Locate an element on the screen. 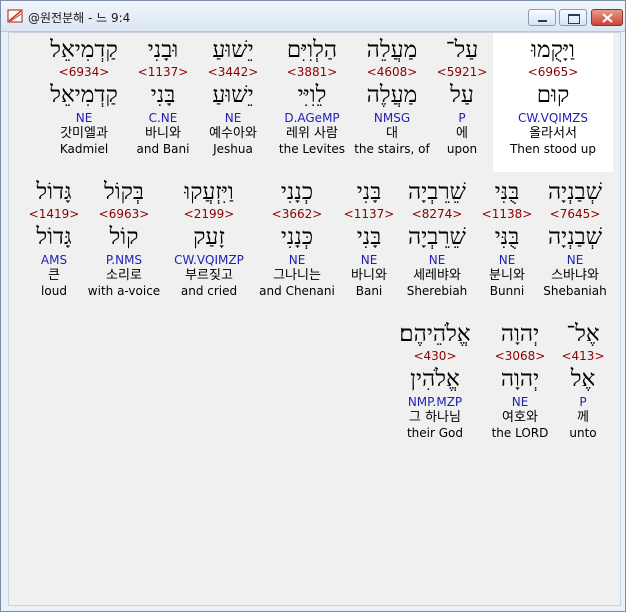  korean-gloss: 스바냐와 is located at coordinates (575, 275).